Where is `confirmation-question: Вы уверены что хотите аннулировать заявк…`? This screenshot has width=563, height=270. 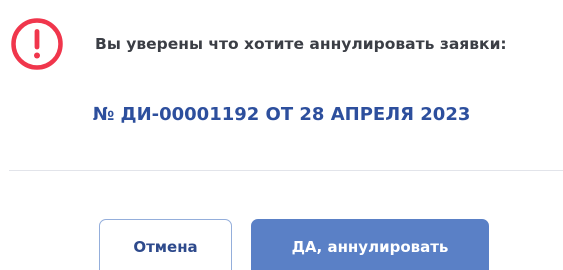
confirmation-question: Вы уверены что хотите аннулировать заявк… is located at coordinates (301, 44).